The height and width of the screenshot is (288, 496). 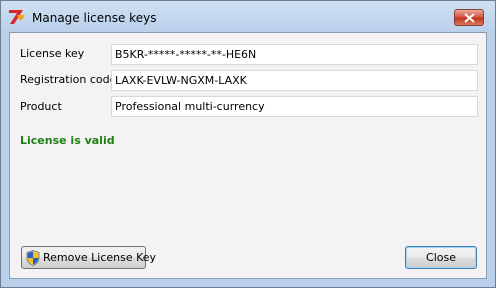 I want to click on product-label: Product, so click(x=41, y=106).